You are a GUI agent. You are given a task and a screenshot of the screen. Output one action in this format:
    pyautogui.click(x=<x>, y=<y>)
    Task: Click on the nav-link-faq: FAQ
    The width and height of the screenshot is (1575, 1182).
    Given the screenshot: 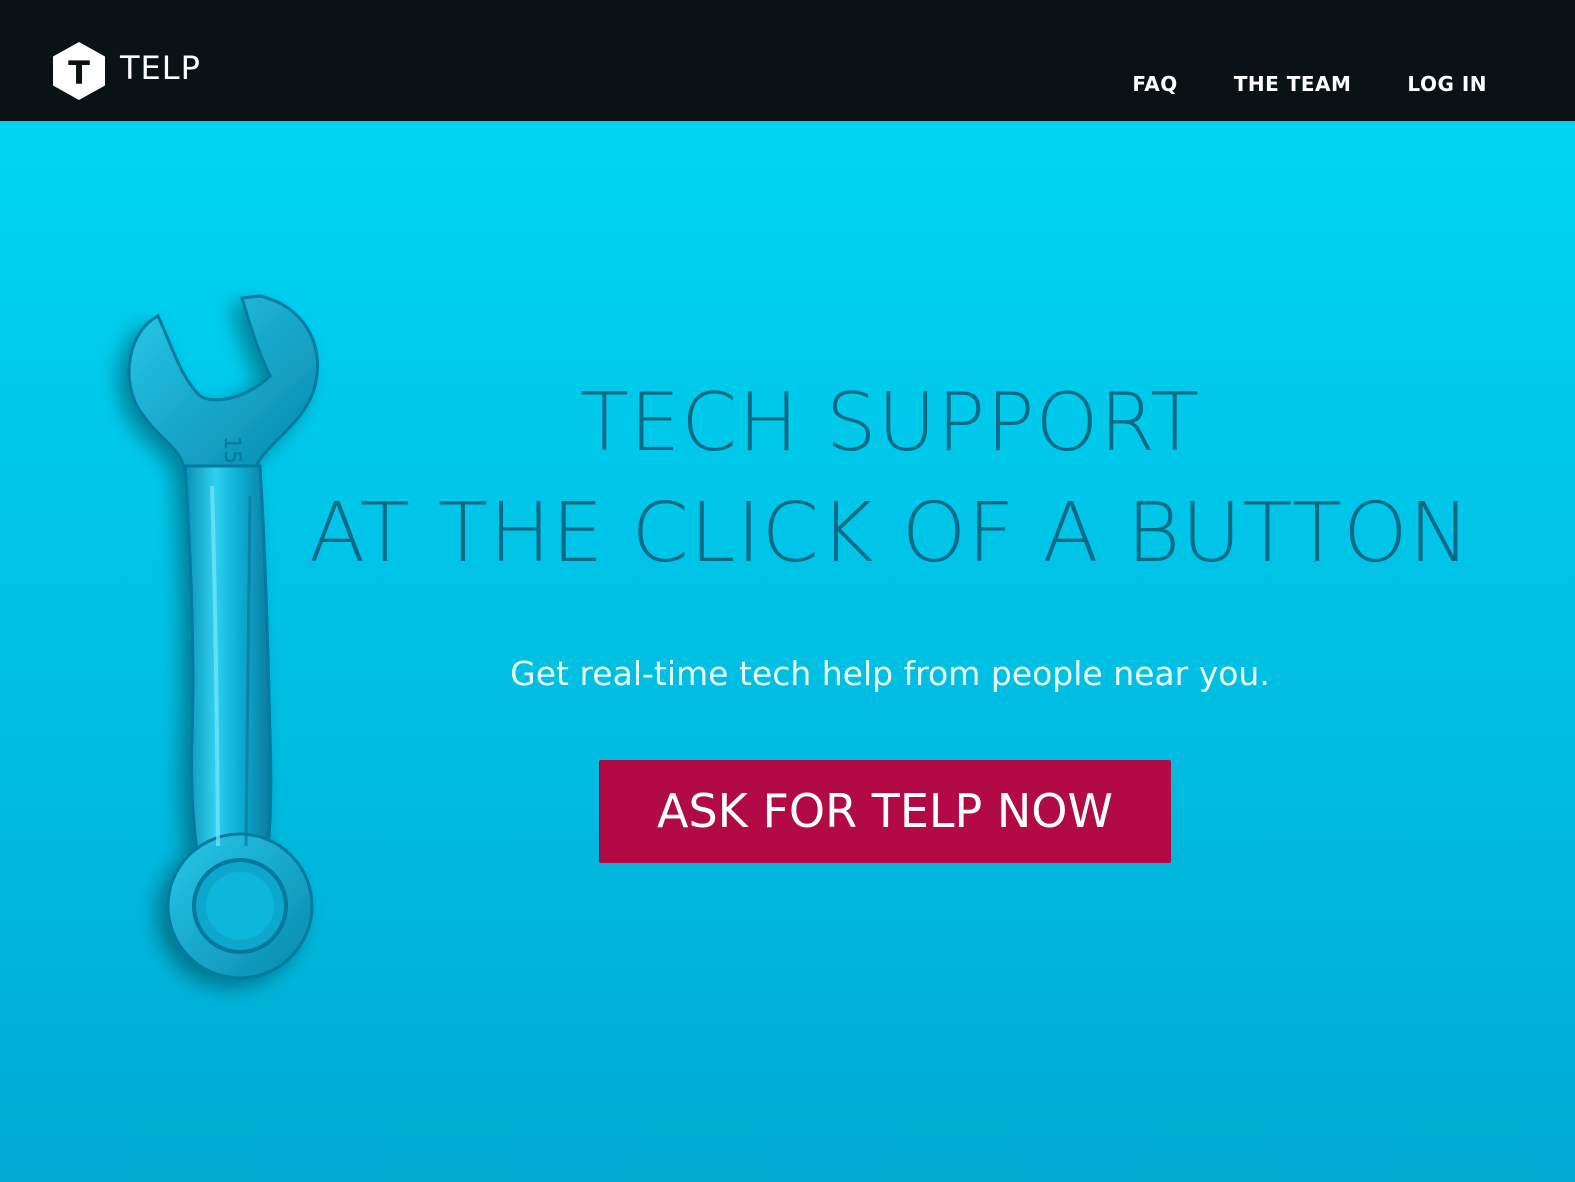 What is the action you would take?
    pyautogui.click(x=1154, y=84)
    